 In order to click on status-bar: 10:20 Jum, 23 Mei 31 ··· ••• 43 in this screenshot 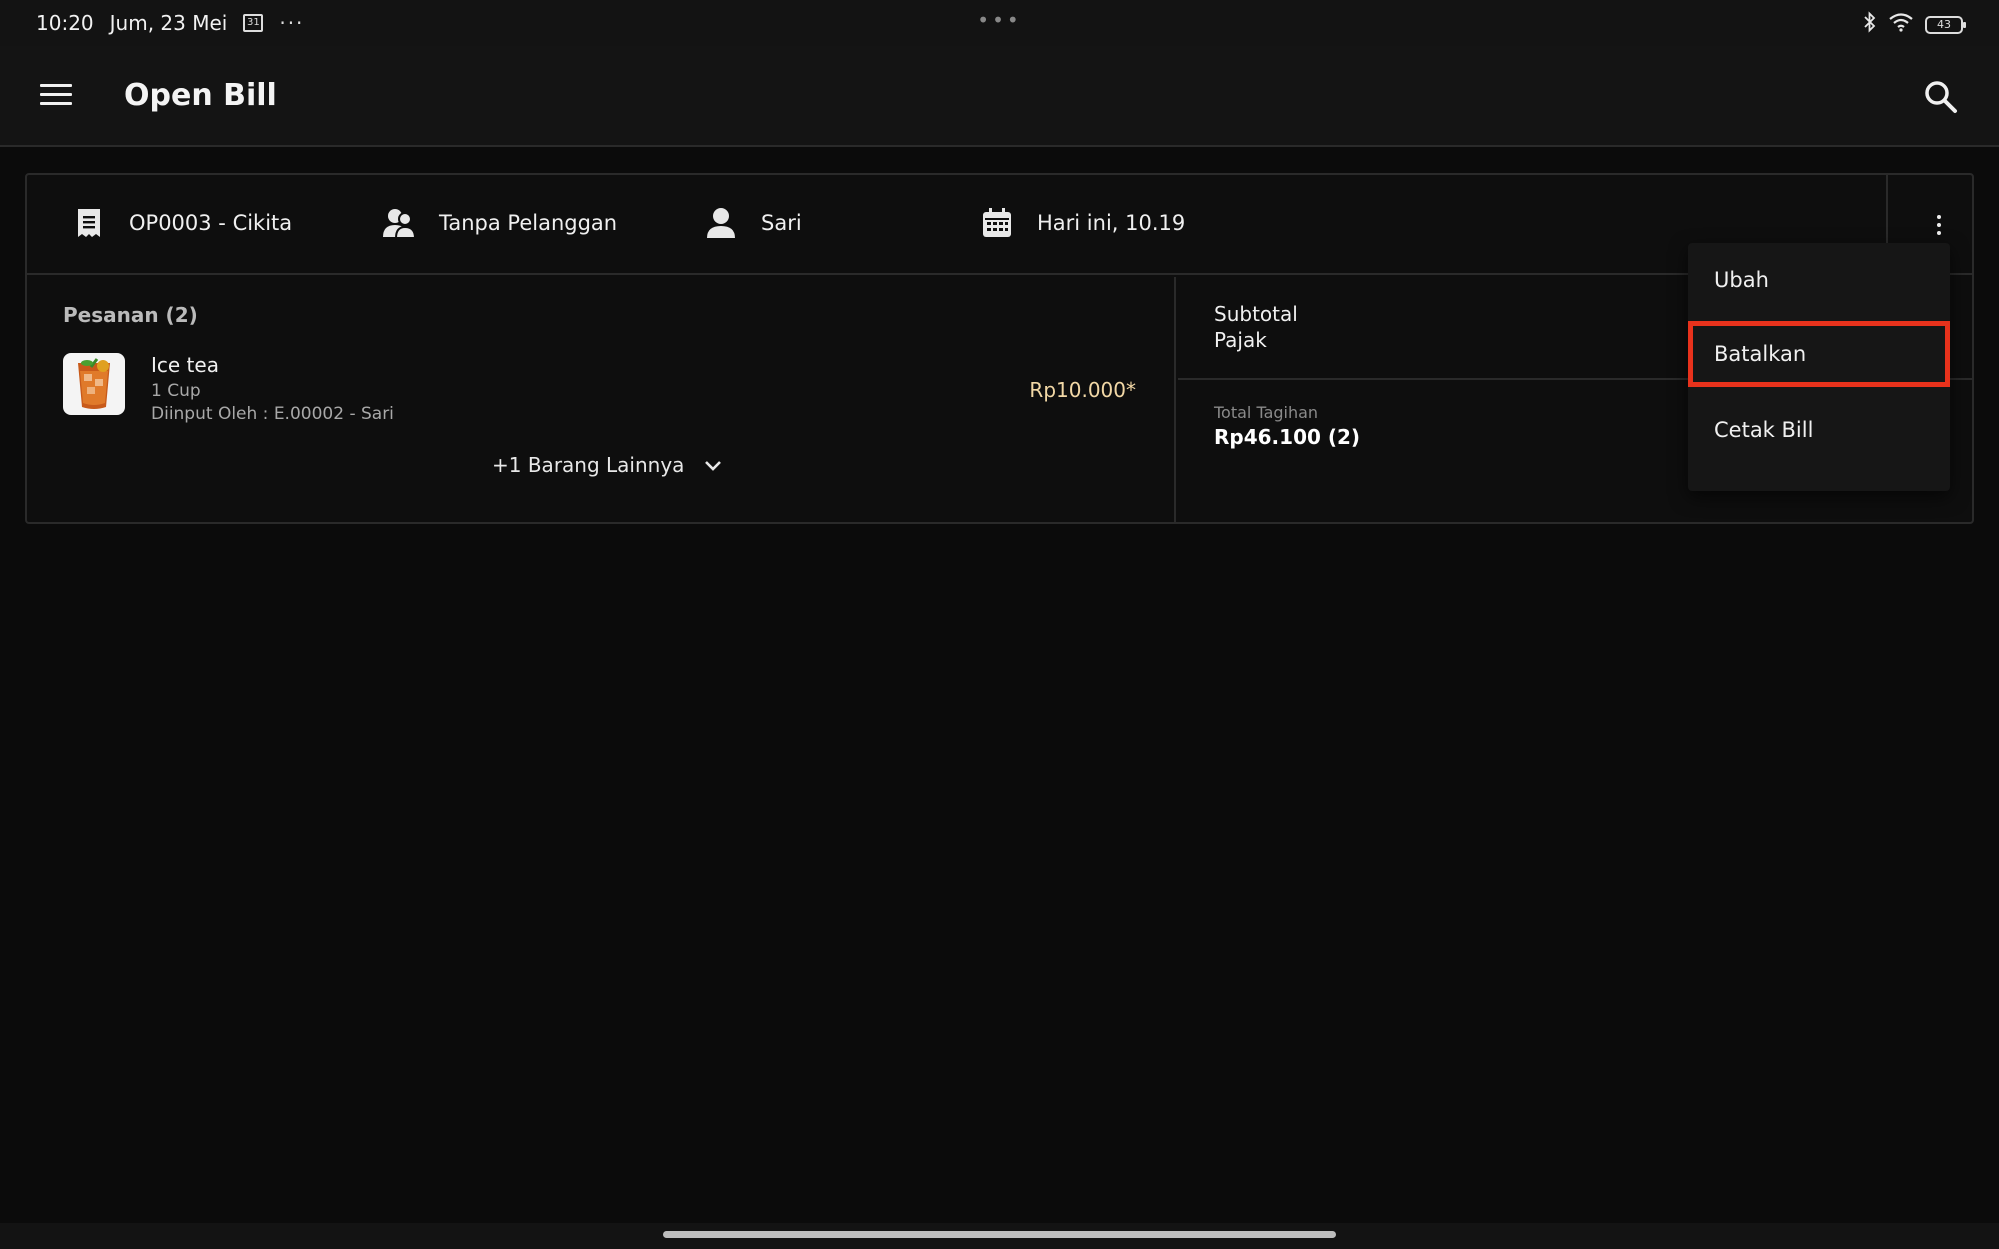, I will do `click(999, 23)`.